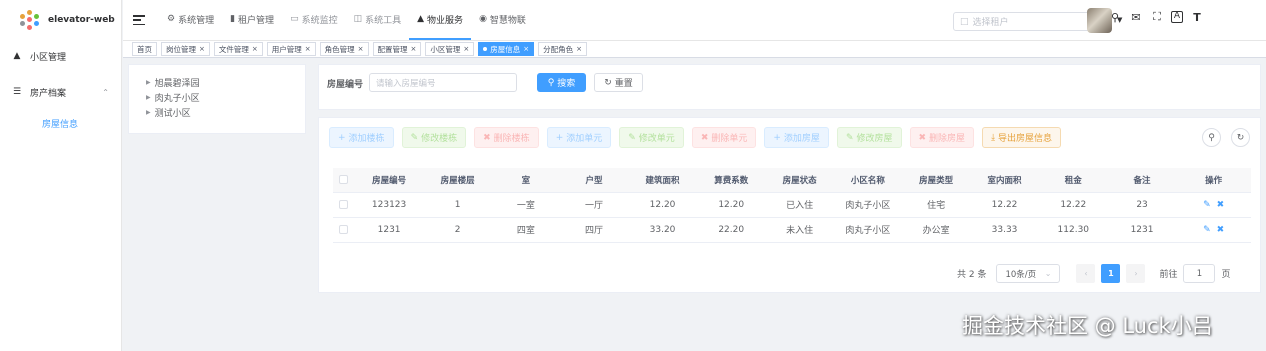 This screenshot has height=351, width=1266. What do you see at coordinates (724, 137) in the screenshot?
I see `action-button-5: ✖ 删除单元` at bounding box center [724, 137].